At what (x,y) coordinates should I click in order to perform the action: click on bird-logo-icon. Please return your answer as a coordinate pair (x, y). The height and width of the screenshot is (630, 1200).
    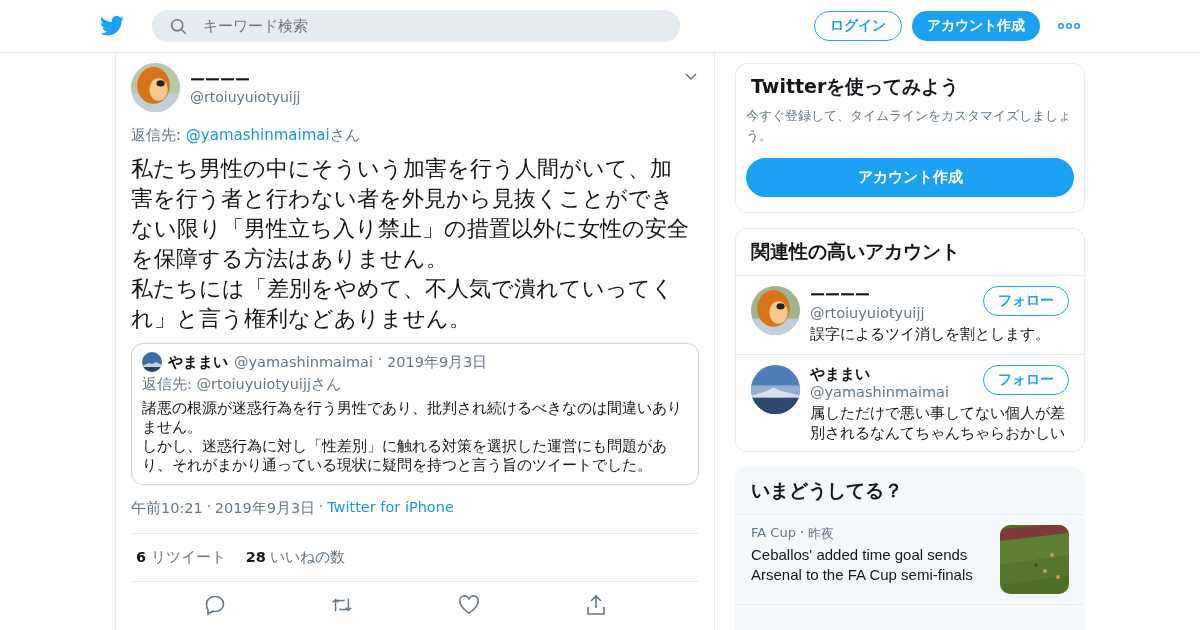
    Looking at the image, I should click on (112, 26).